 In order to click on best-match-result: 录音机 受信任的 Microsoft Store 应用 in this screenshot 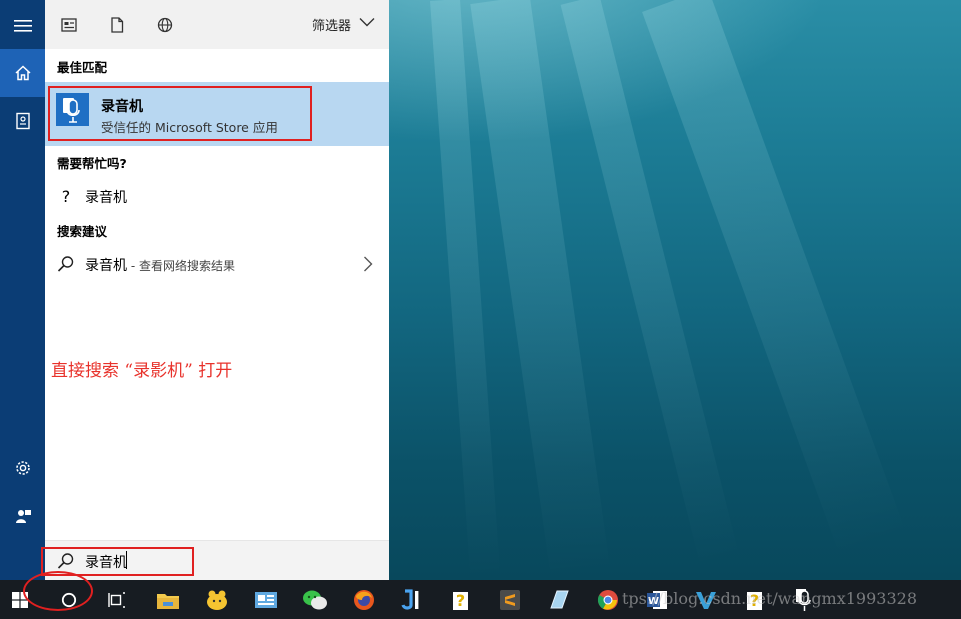, I will do `click(217, 114)`.